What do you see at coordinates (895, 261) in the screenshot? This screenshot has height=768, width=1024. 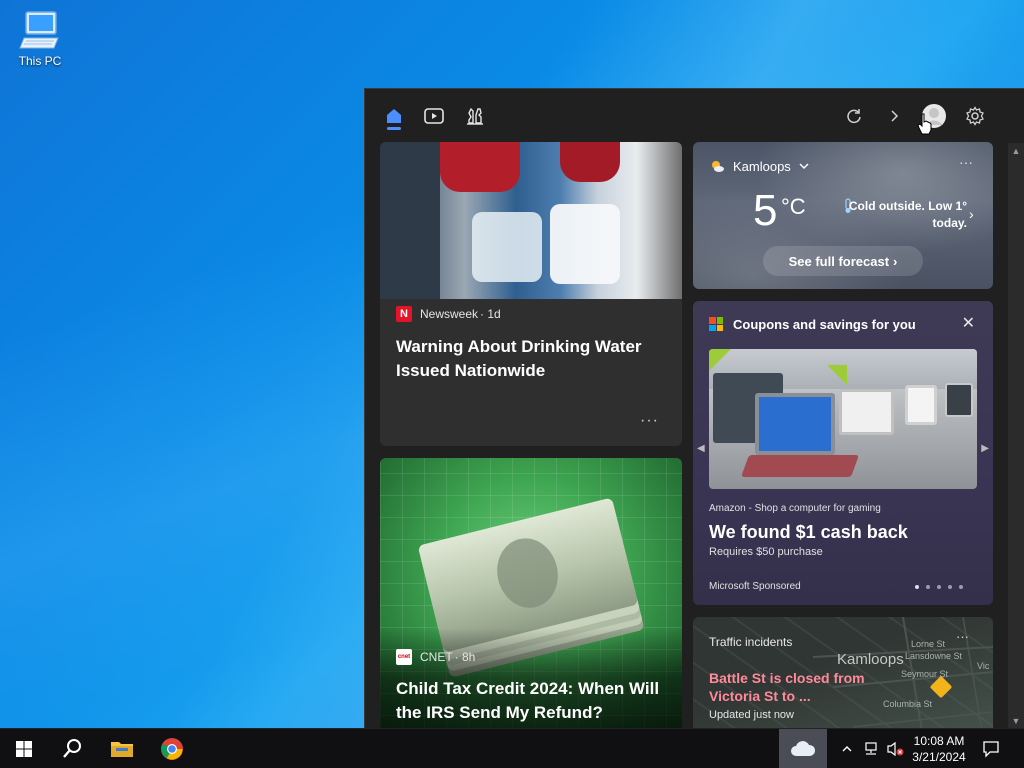 I see `chevron-right-icon: ›` at bounding box center [895, 261].